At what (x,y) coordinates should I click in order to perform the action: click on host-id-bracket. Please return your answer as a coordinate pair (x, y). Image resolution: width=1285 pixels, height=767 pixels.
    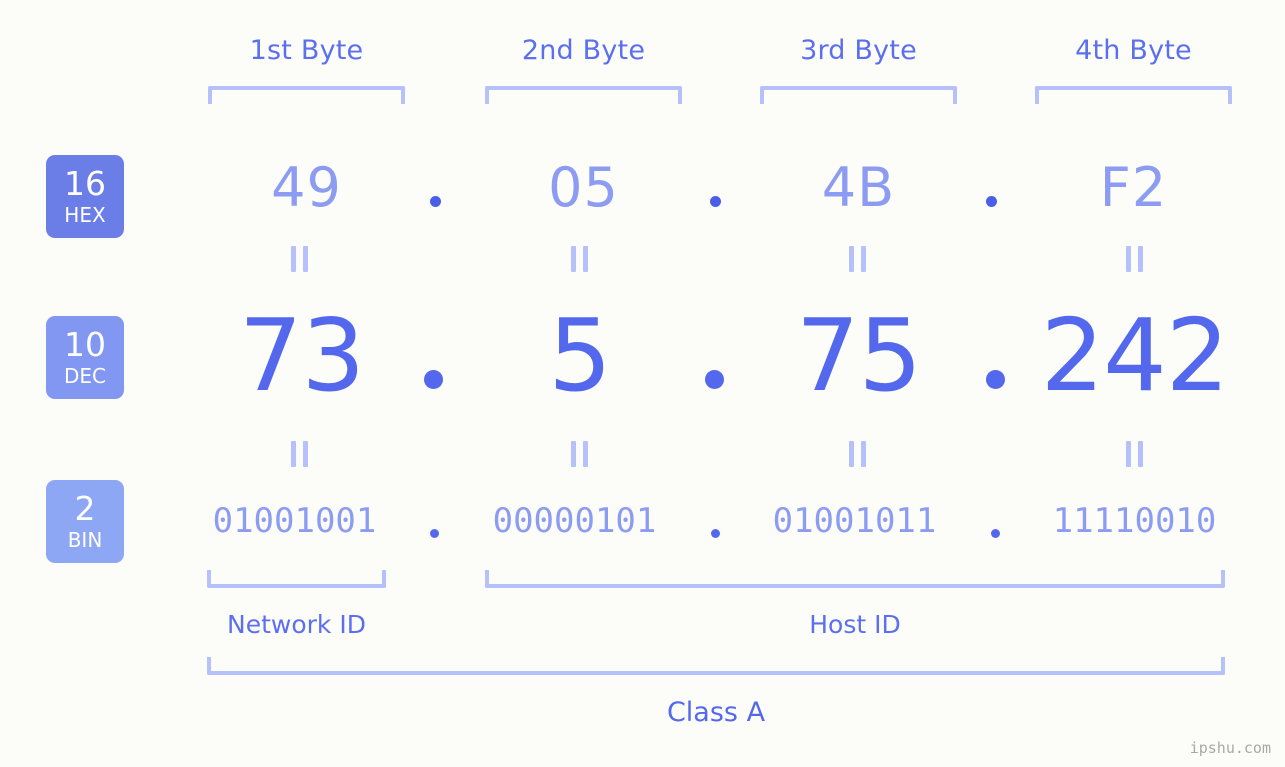
    Looking at the image, I should click on (855, 579).